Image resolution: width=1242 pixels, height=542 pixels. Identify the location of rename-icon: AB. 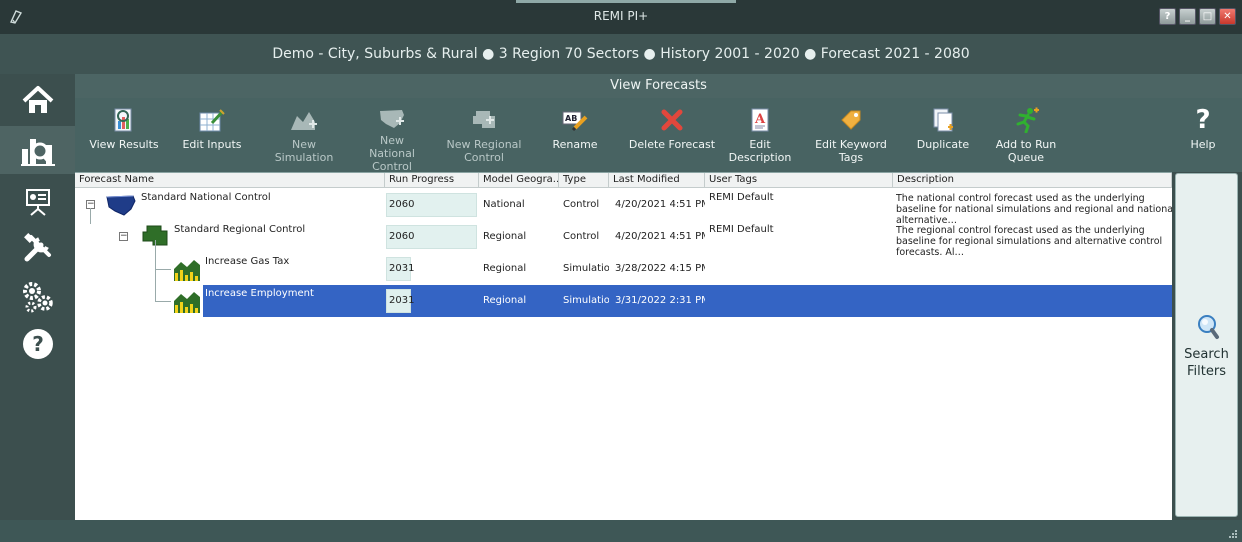
(575, 121).